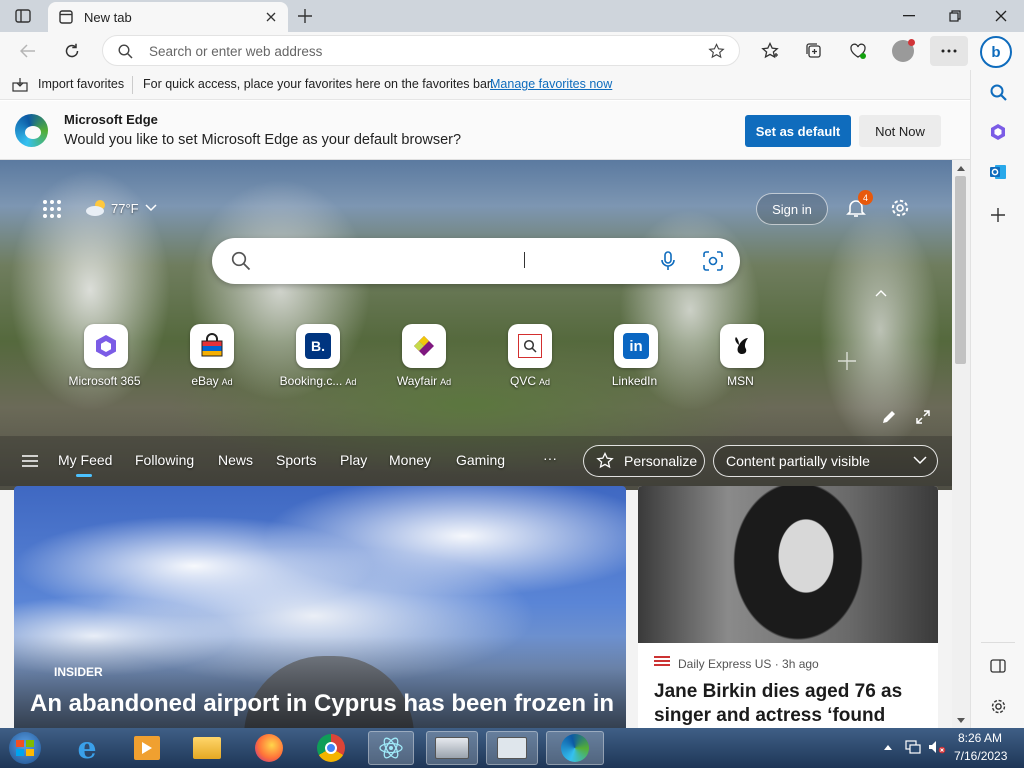 This screenshot has width=1024, height=768. I want to click on favorites-icon, so click(770, 51).